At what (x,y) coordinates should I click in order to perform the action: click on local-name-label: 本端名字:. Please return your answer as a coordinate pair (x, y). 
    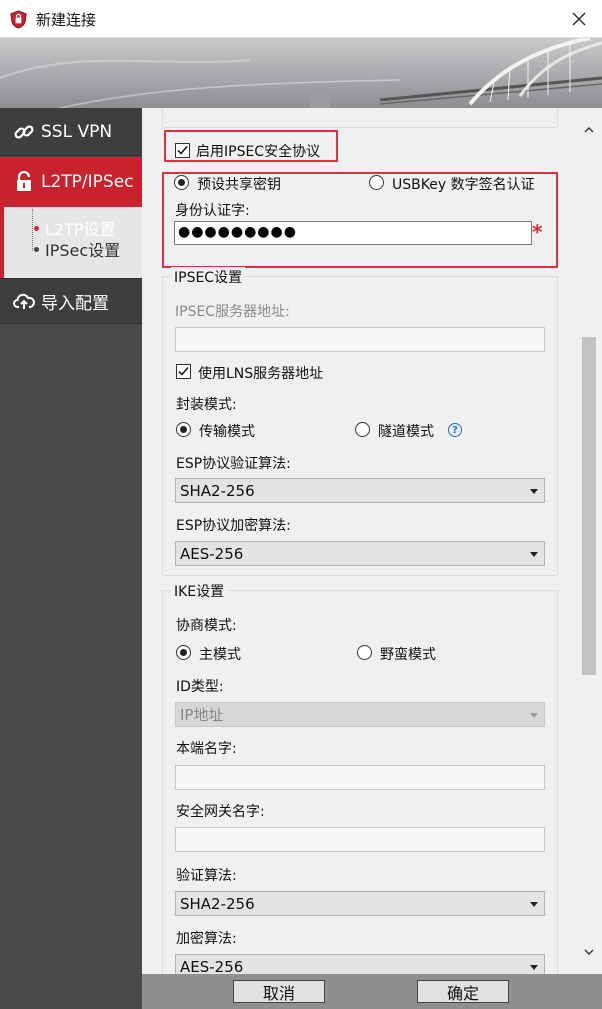
    Looking at the image, I should click on (206, 749).